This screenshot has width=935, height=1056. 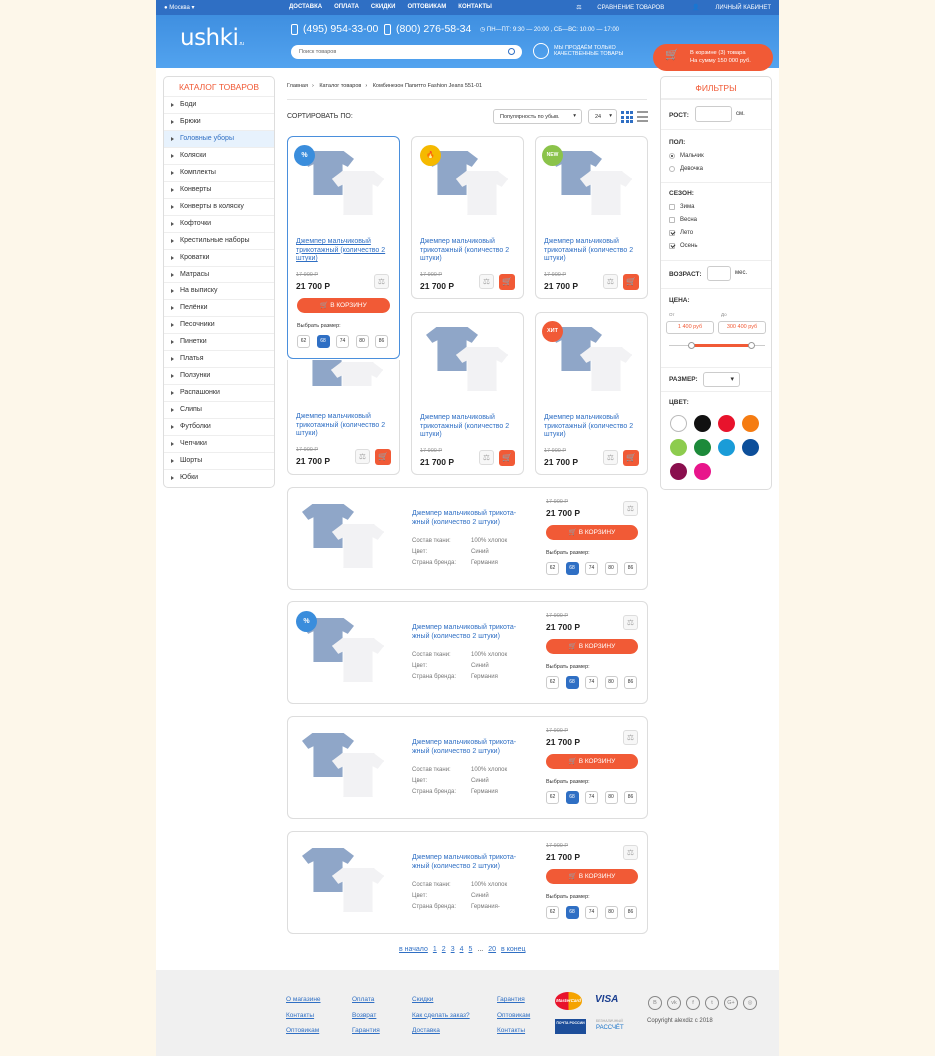 What do you see at coordinates (366, 1000) in the screenshot?
I see `footer-link: Оплата` at bounding box center [366, 1000].